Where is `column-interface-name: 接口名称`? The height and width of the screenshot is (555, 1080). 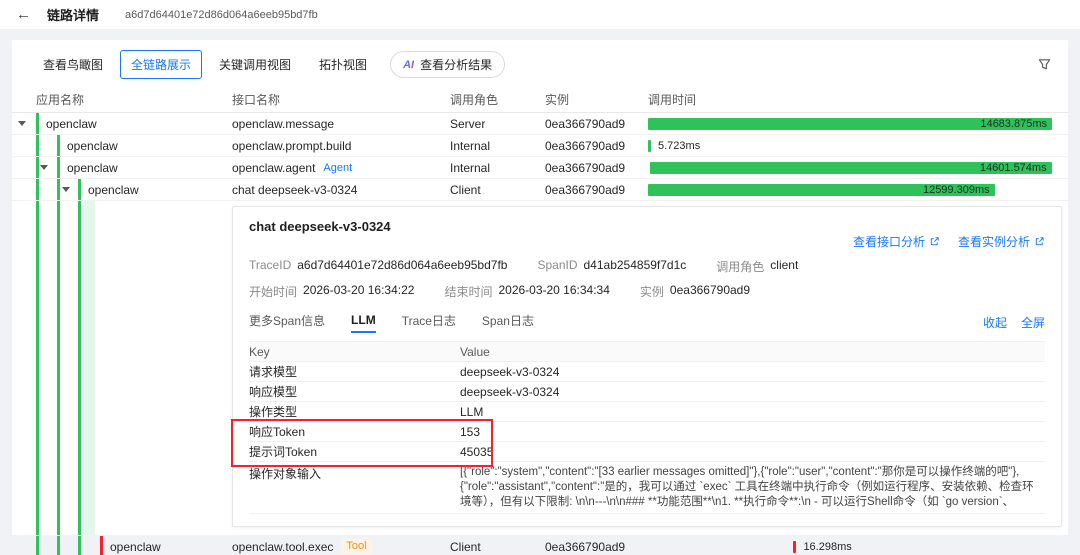
column-interface-name: 接口名称 is located at coordinates (256, 100).